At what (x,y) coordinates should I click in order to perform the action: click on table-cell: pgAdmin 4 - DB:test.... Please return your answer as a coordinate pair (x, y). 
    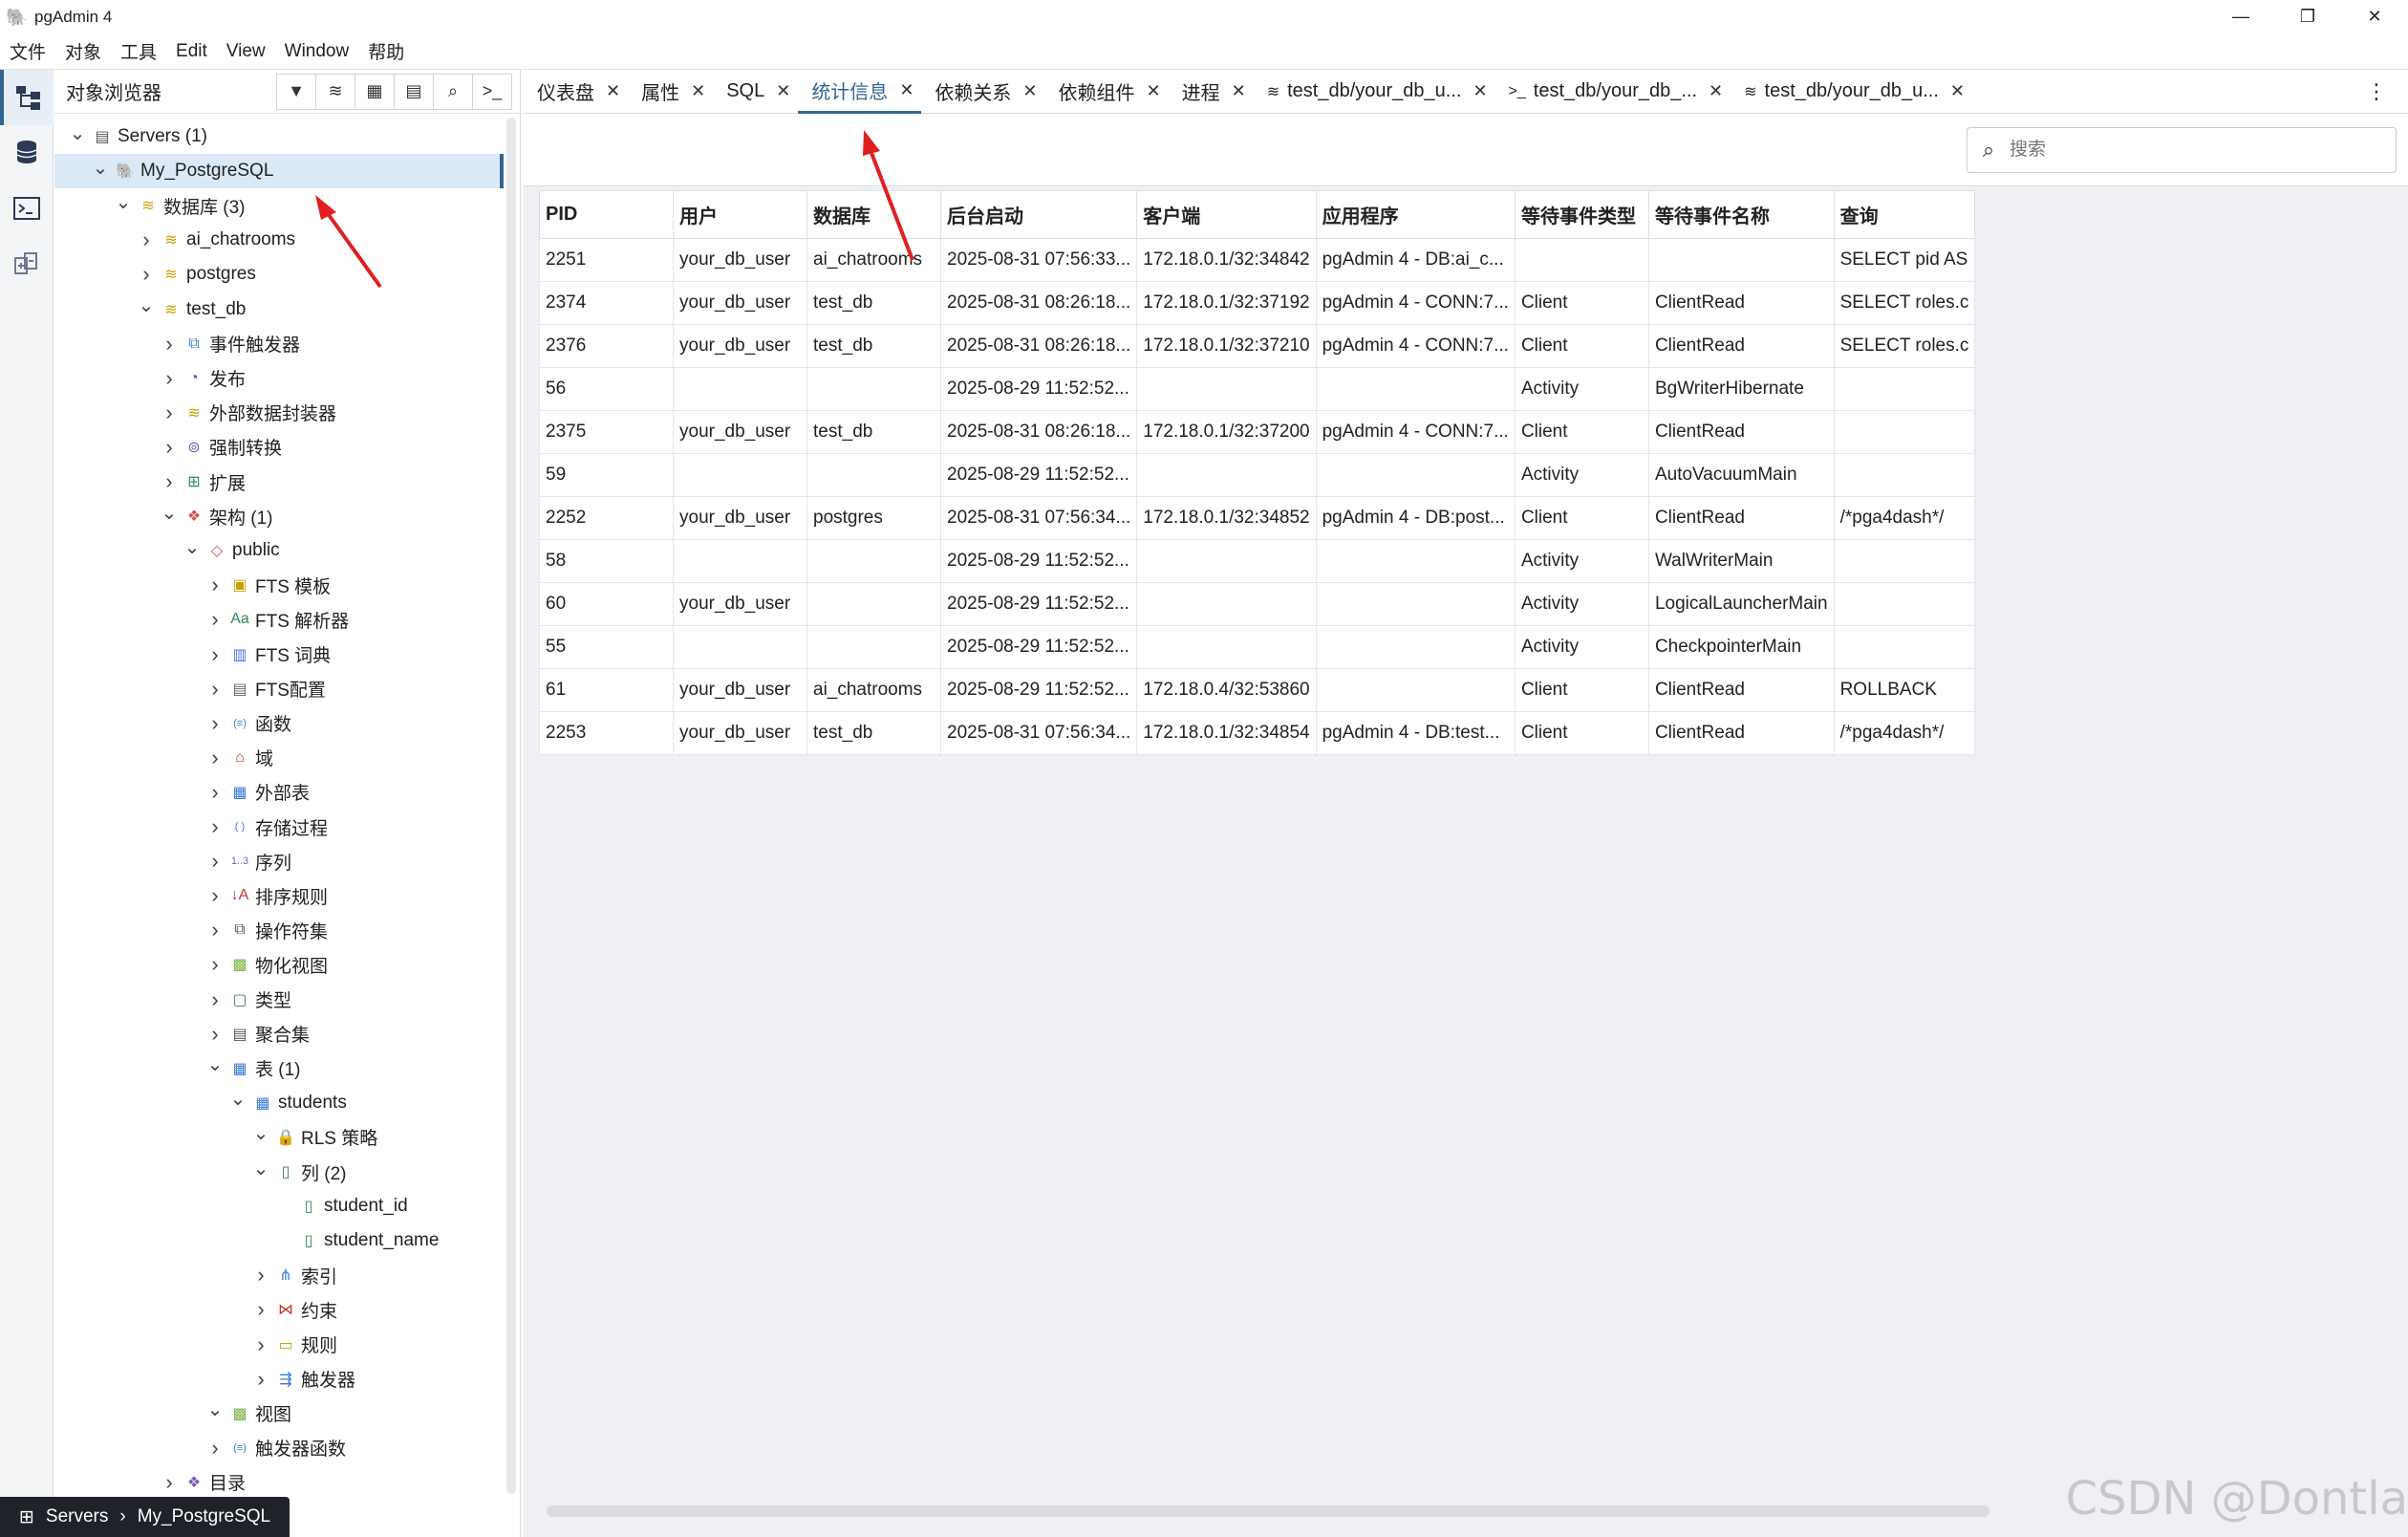
    Looking at the image, I should click on (1415, 733).